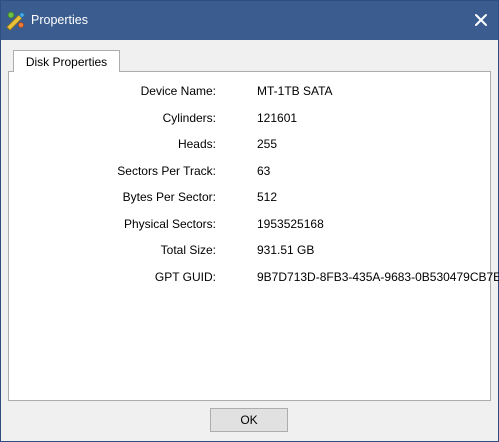 The image size is (499, 442). What do you see at coordinates (249, 420) in the screenshot?
I see `ok-button: OK` at bounding box center [249, 420].